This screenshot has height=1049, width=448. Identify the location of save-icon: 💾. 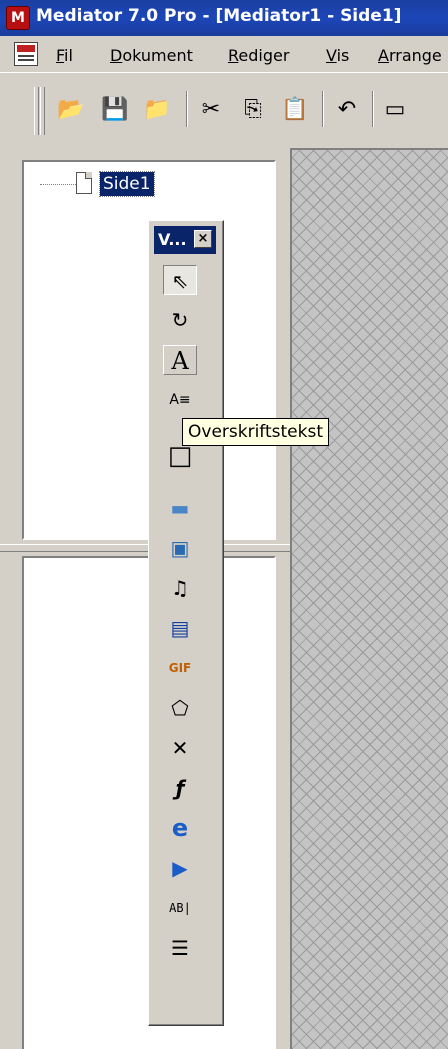
(115, 110).